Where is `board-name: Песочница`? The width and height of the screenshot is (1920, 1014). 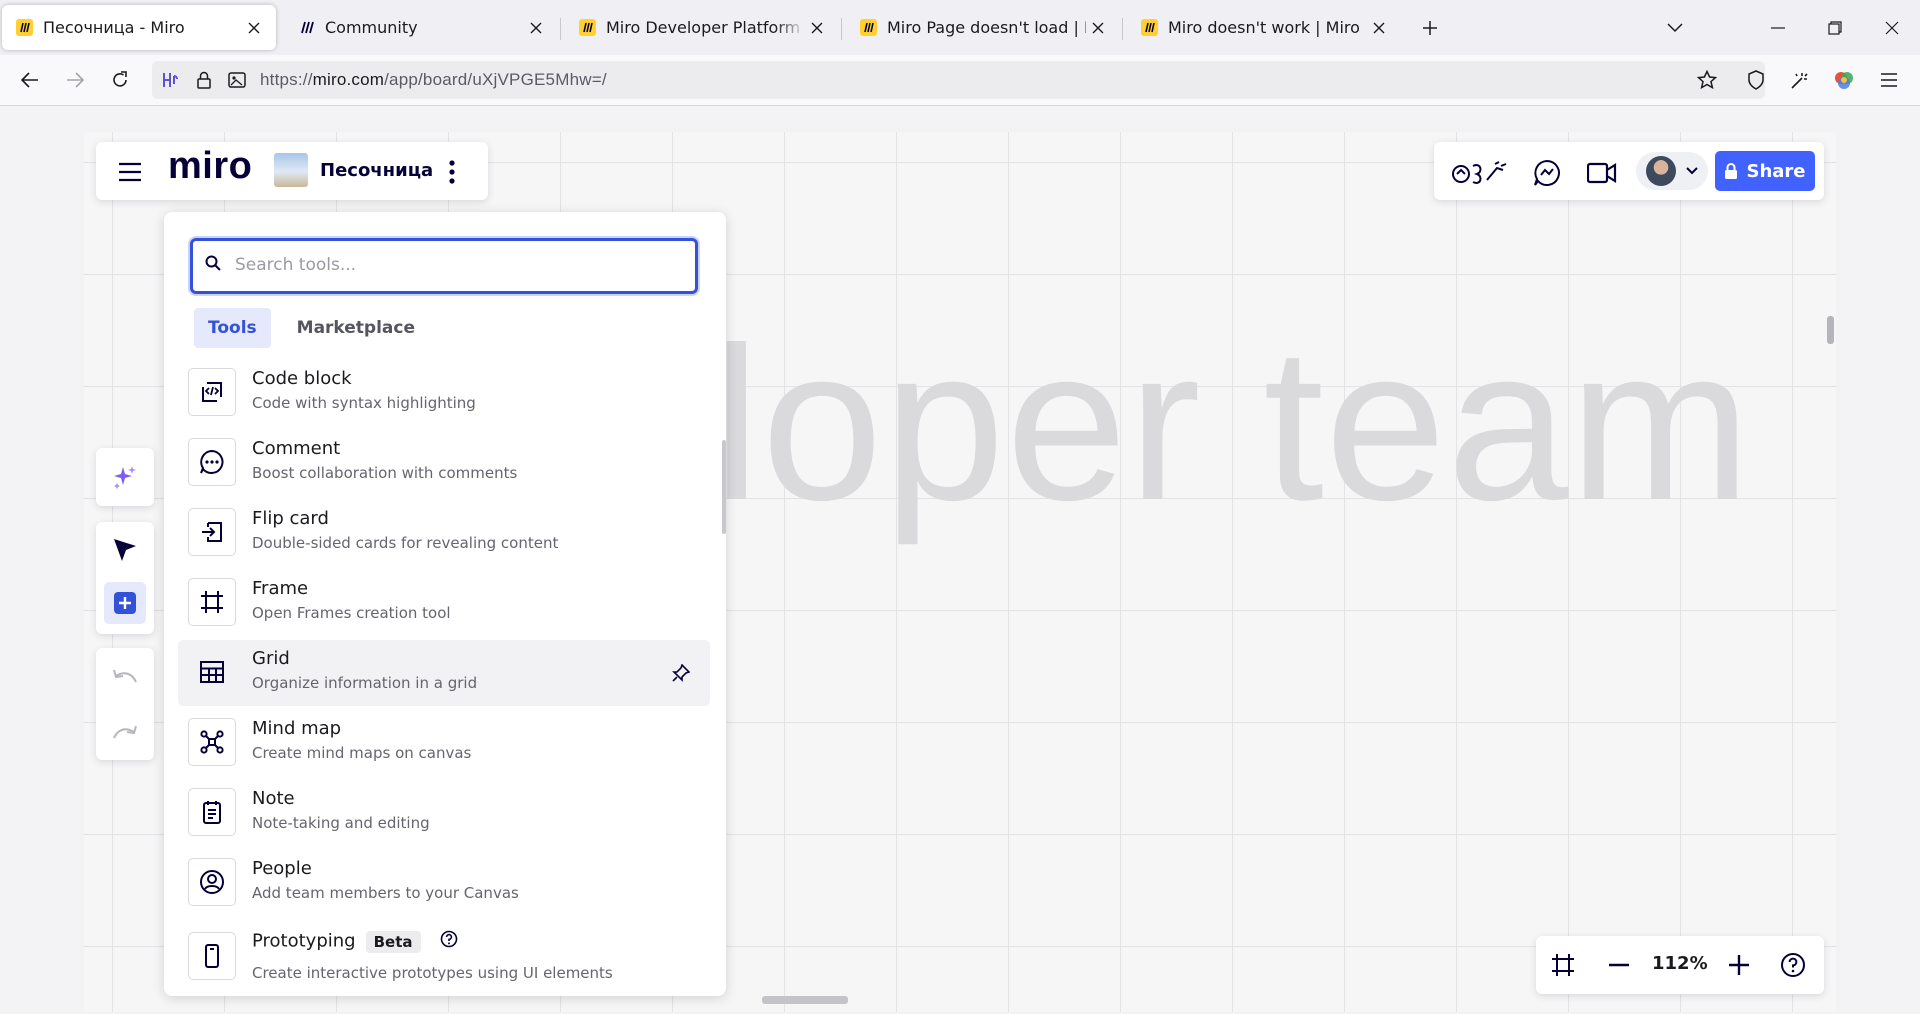 board-name: Песочница is located at coordinates (376, 170).